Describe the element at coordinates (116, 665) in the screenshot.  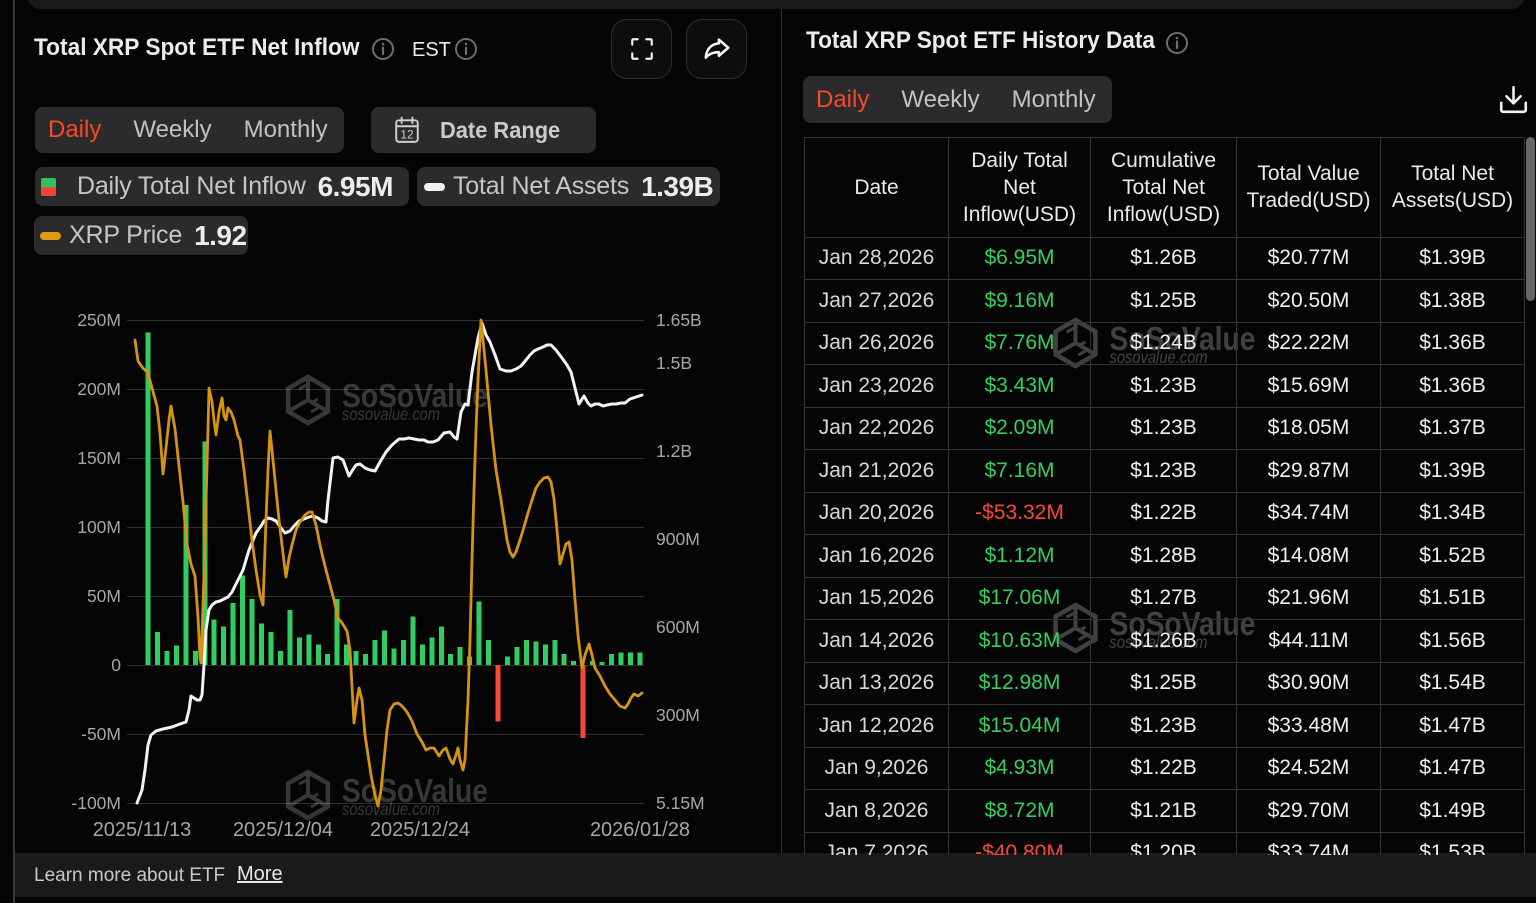
I see `svg-text: 0` at that location.